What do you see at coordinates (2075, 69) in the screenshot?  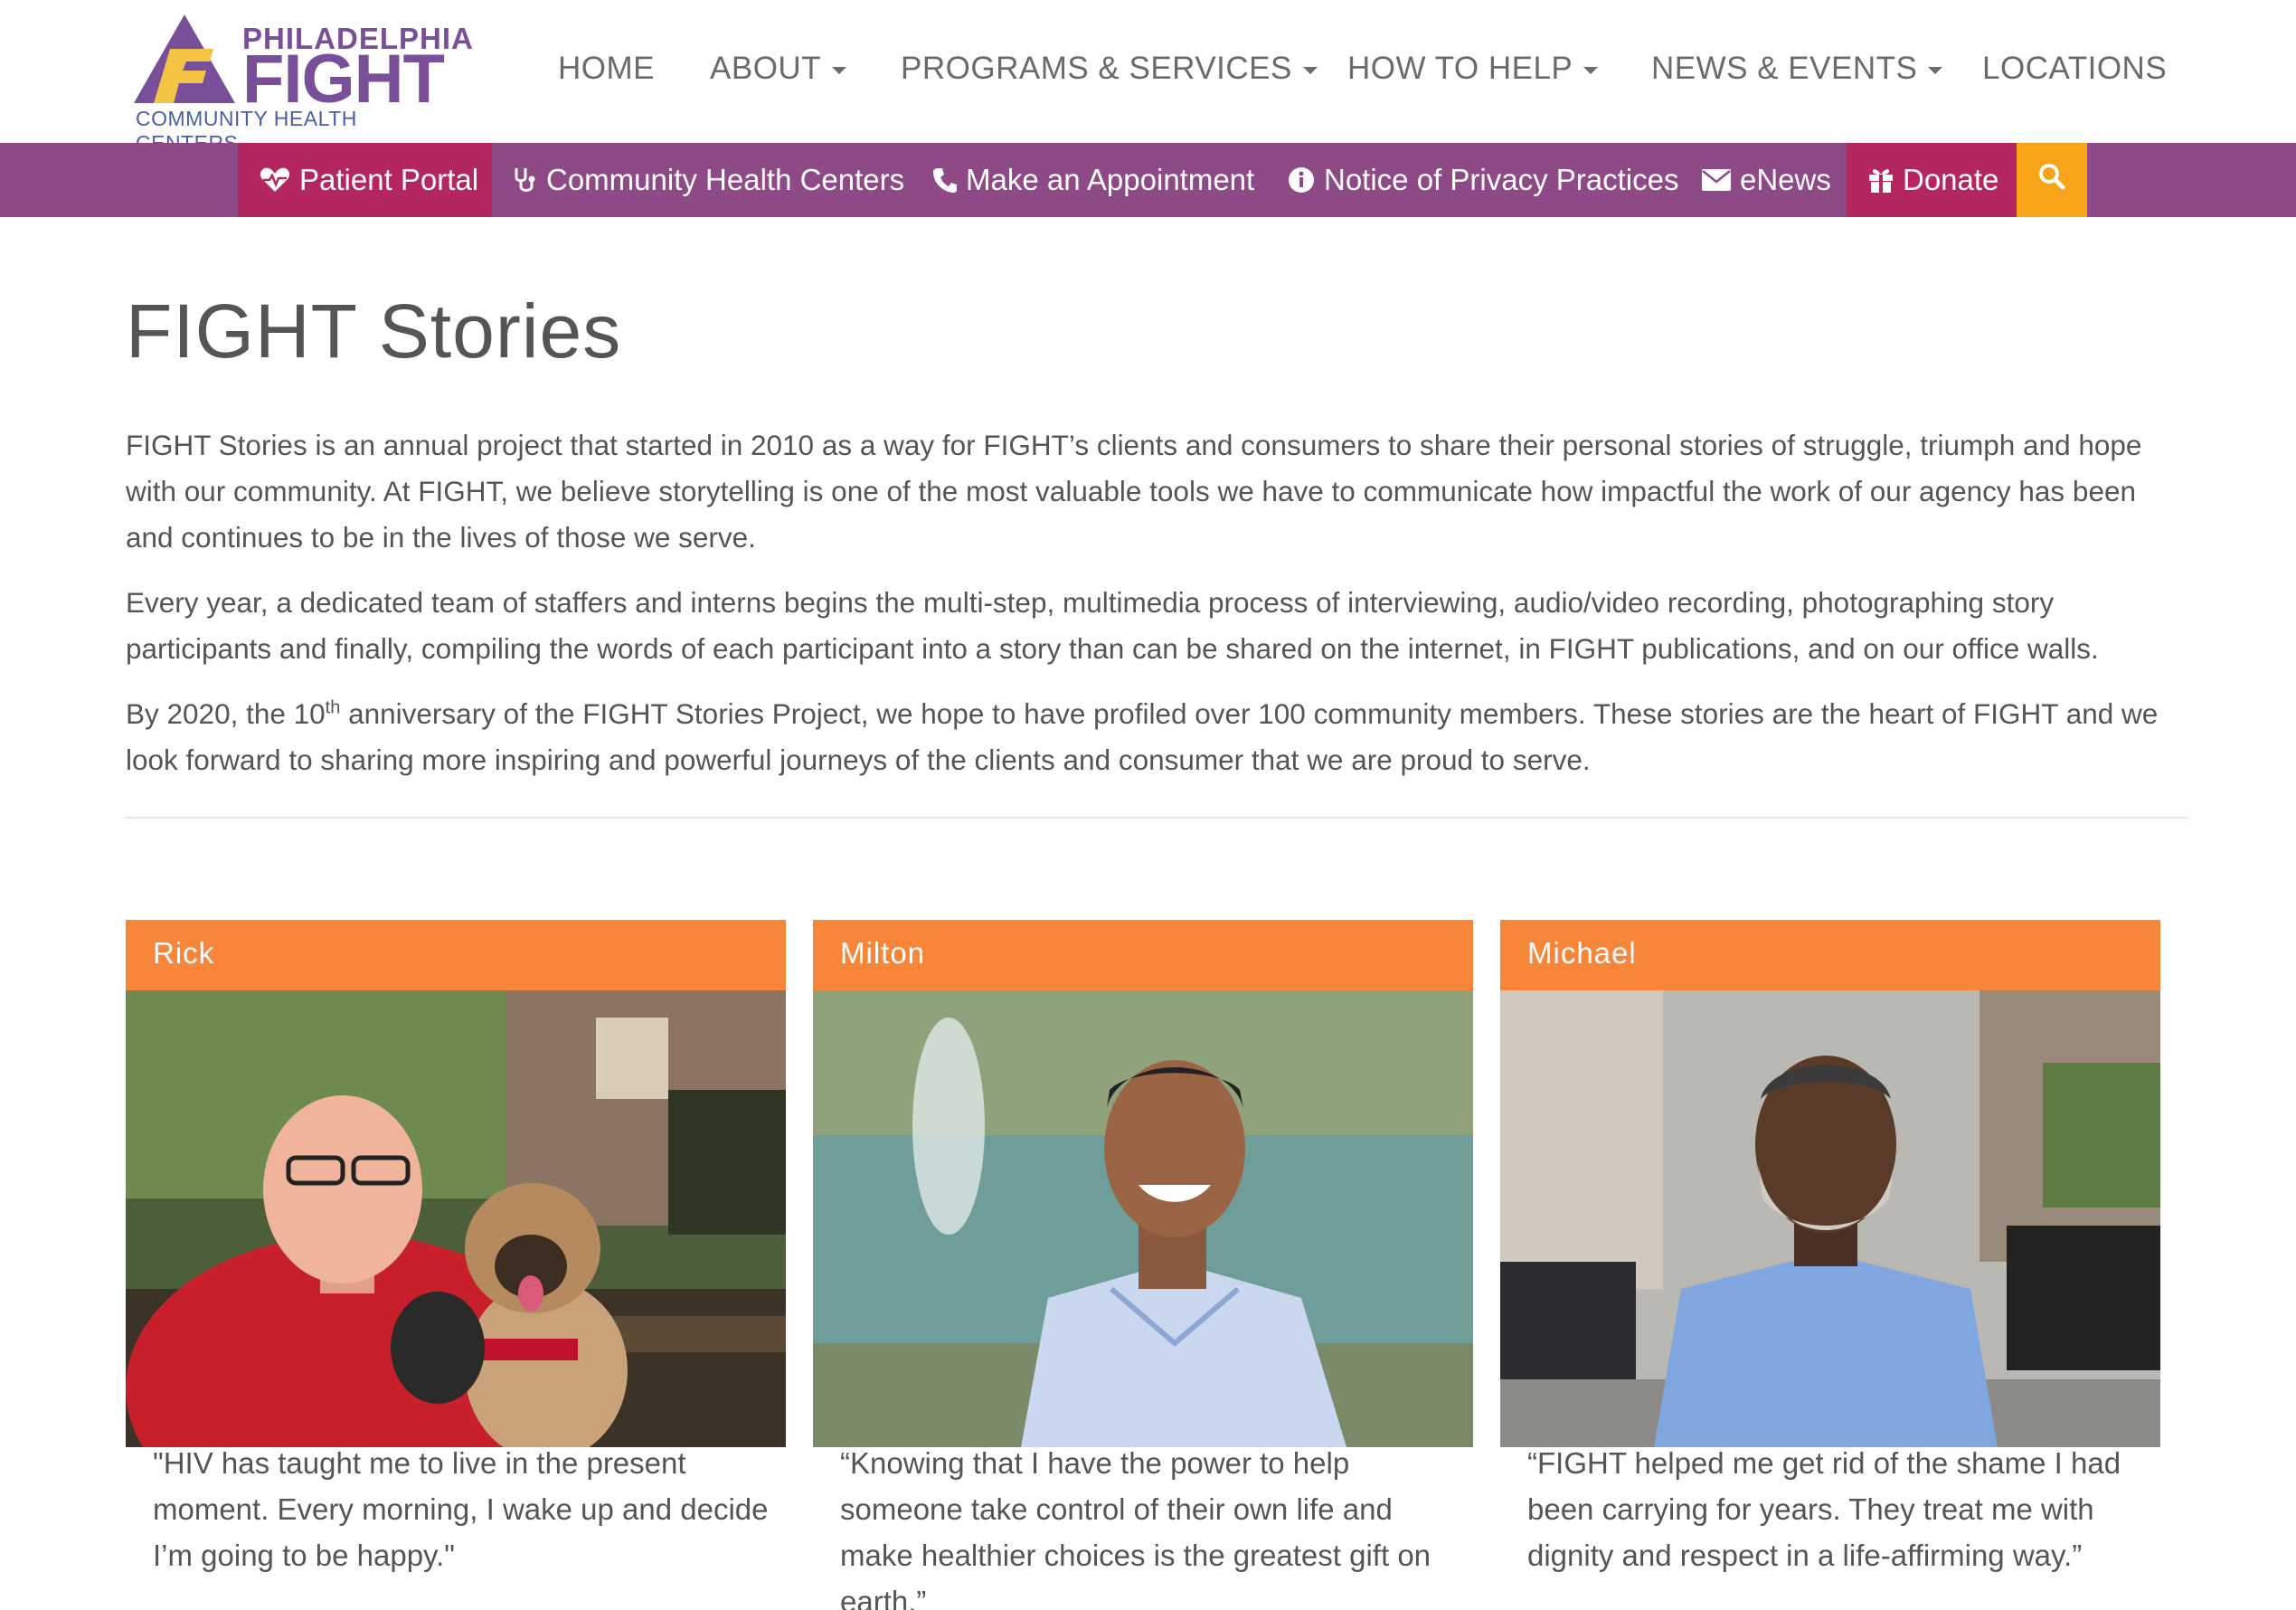 I see `nav-locations: LOCATIONS` at bounding box center [2075, 69].